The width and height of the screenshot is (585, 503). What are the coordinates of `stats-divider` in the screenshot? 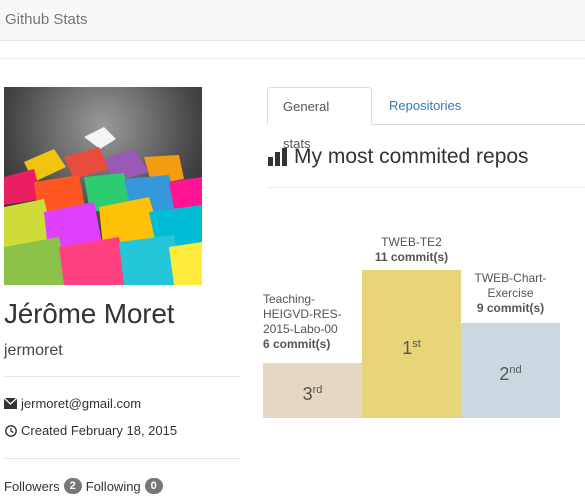 It's located at (122, 458).